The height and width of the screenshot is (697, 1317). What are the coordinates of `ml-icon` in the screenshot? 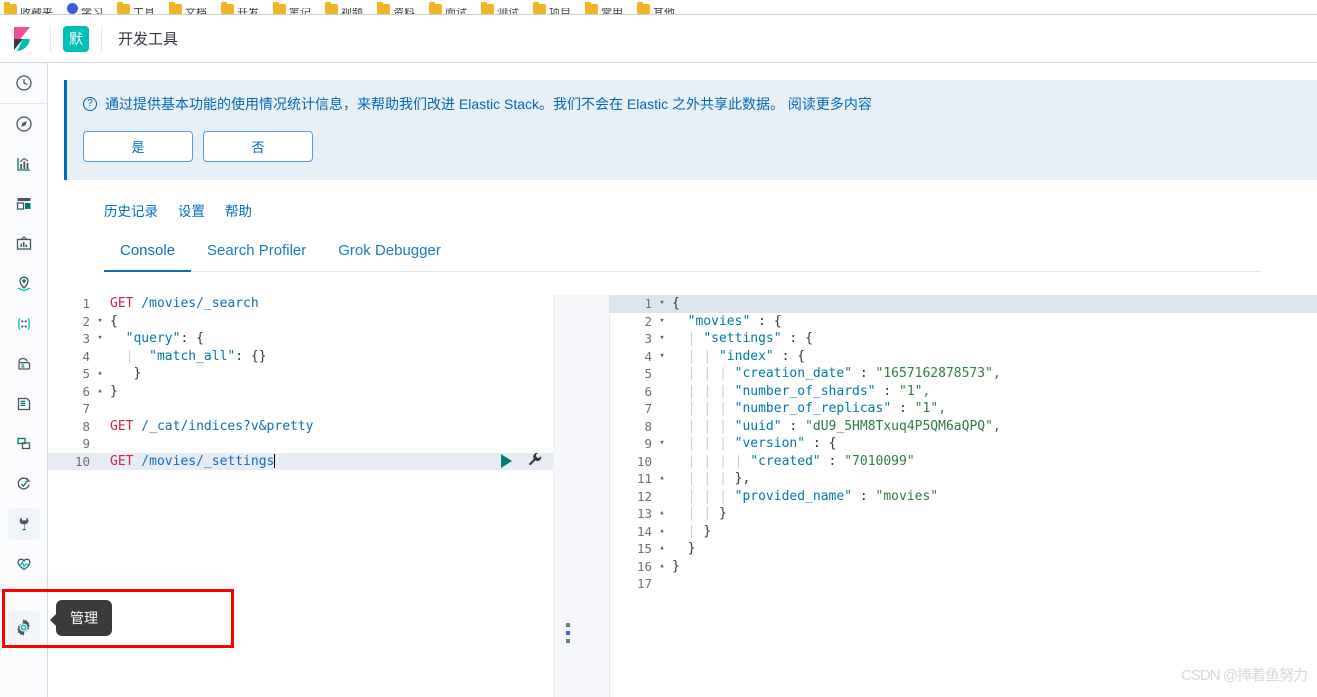 It's located at (24, 324).